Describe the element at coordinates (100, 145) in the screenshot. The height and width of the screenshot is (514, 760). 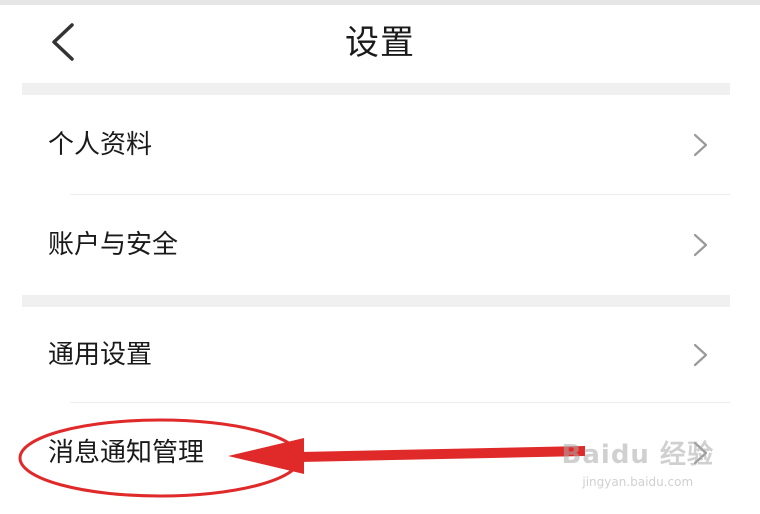
I see `row-label: 个人资料` at that location.